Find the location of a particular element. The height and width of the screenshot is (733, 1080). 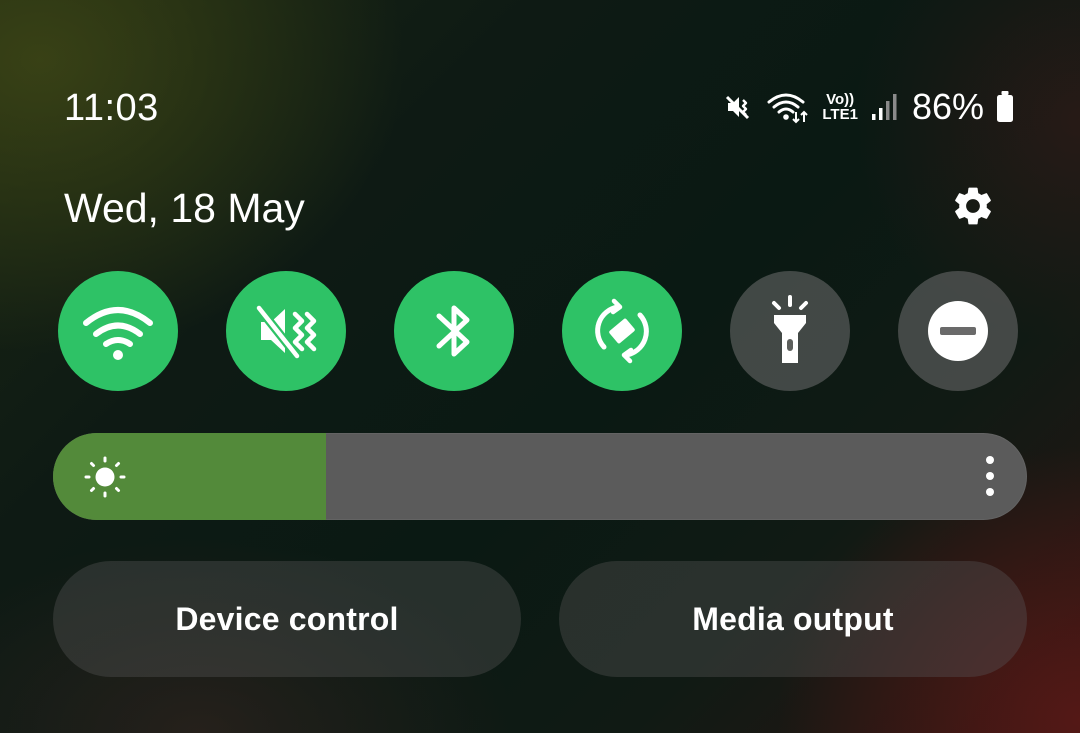

sun-icon is located at coordinates (105, 477).